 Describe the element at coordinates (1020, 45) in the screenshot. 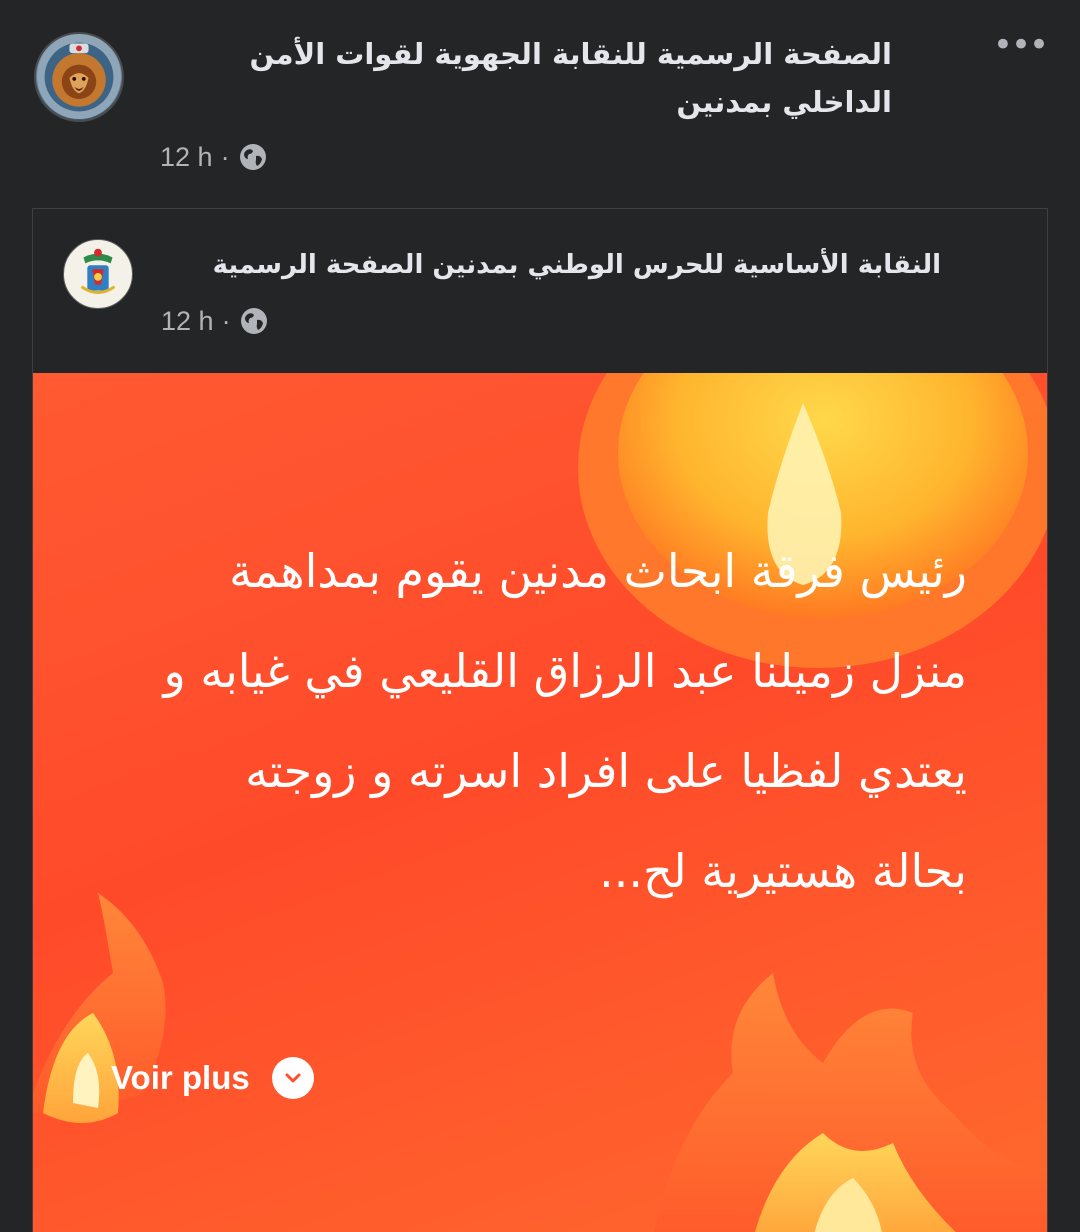

I see `more-options-icon: •••` at that location.